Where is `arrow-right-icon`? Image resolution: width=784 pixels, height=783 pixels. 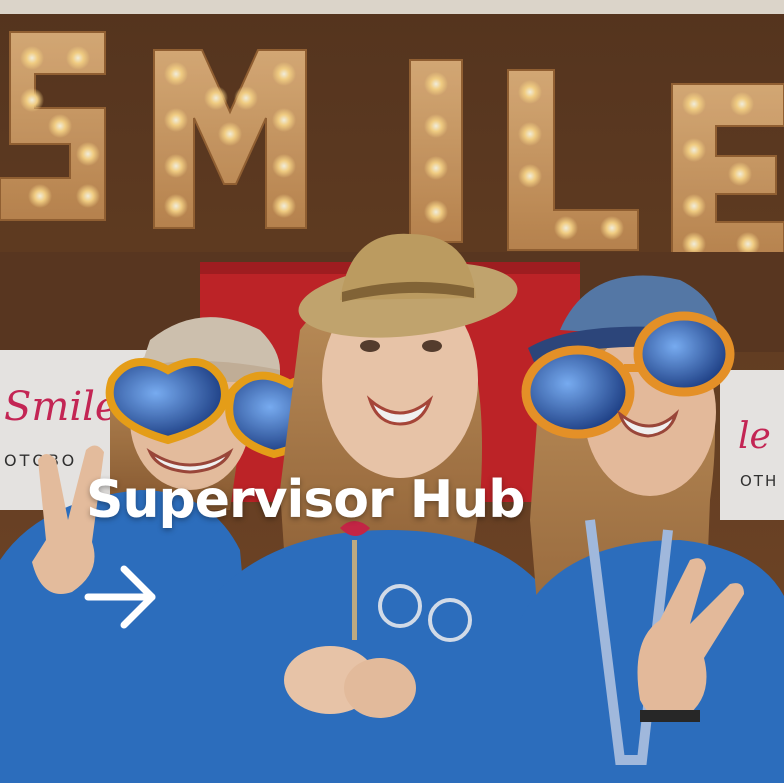
arrow-right-icon is located at coordinates (122, 597).